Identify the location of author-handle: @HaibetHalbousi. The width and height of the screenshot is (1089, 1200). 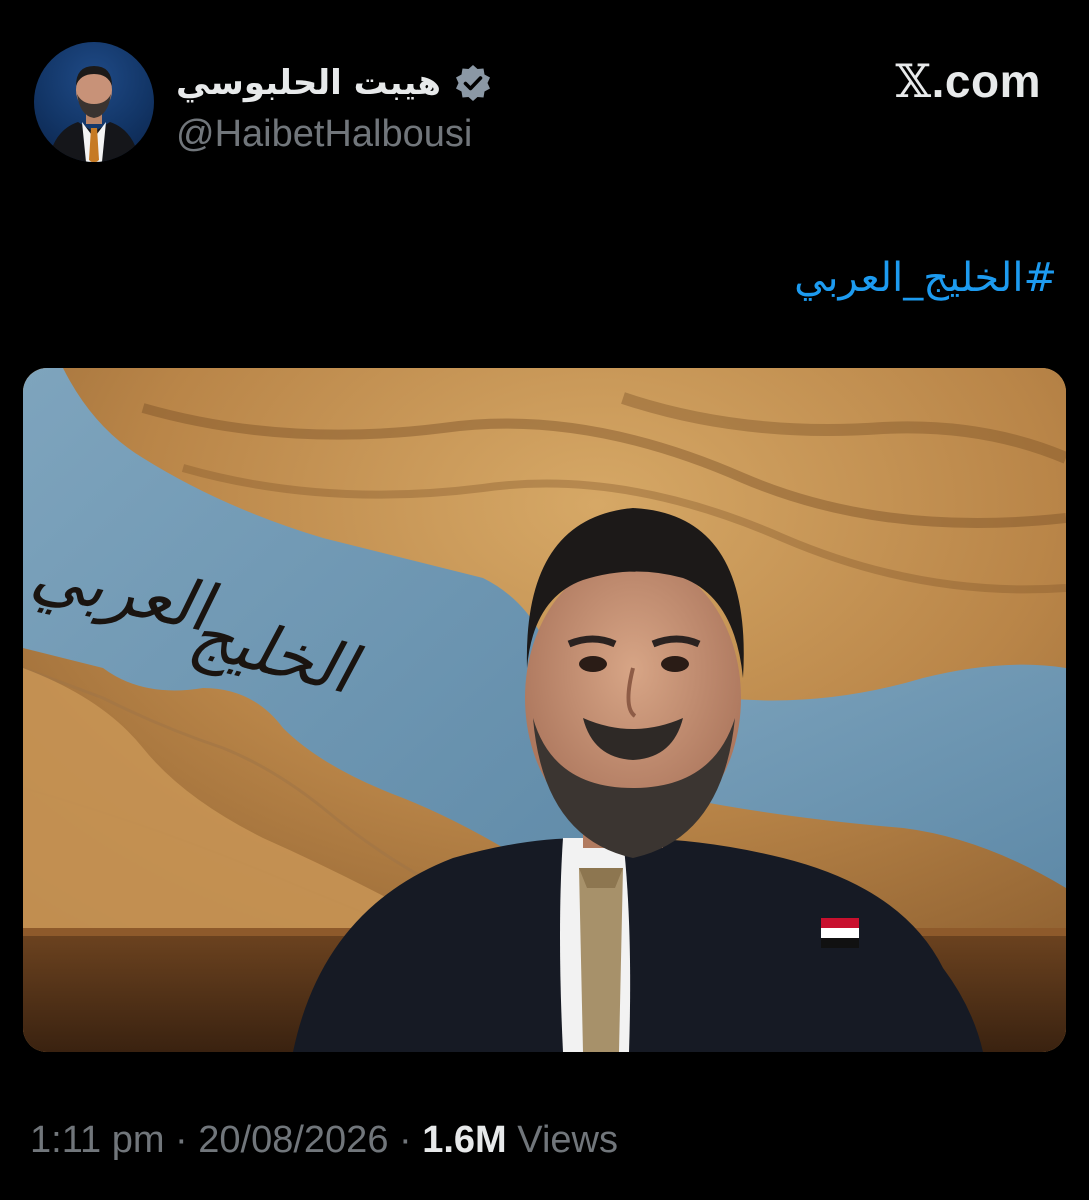
(324, 134).